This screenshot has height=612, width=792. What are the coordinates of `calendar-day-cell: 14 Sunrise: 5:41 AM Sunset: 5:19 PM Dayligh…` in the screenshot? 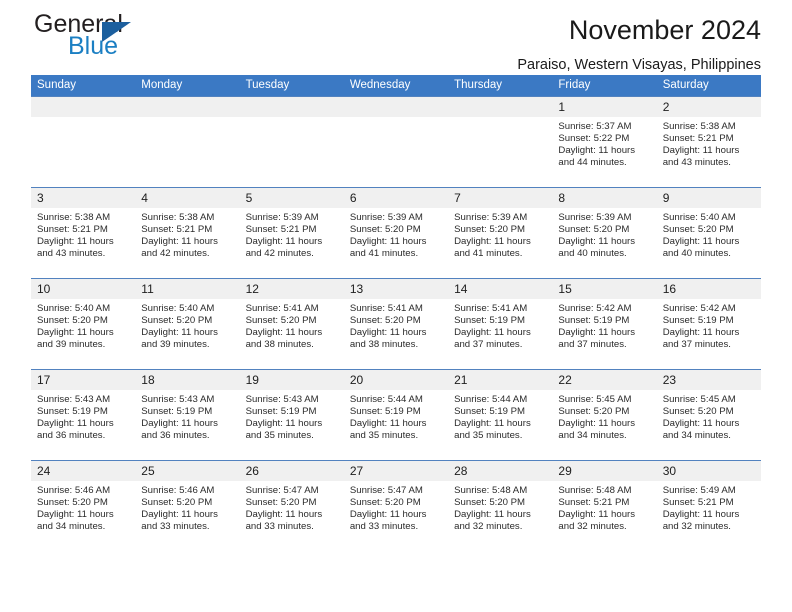 It's located at (500, 324).